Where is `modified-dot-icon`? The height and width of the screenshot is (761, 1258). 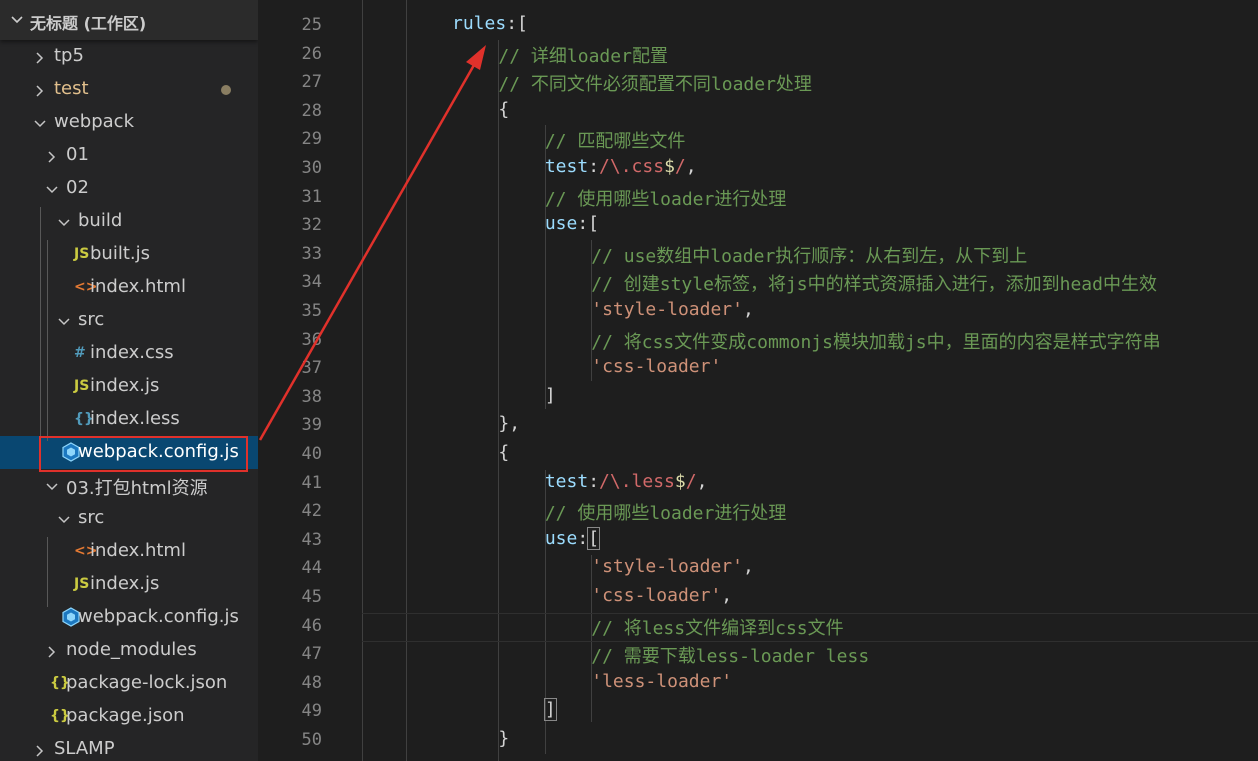
modified-dot-icon is located at coordinates (226, 90).